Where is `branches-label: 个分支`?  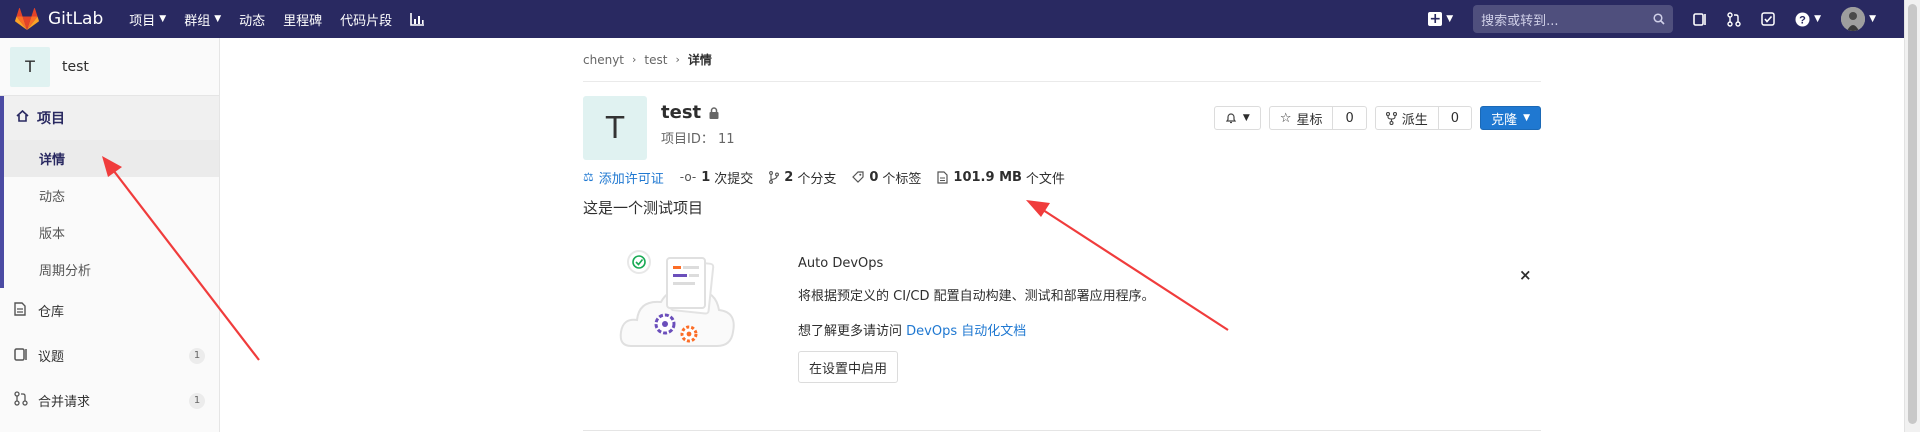
branches-label: 个分支 is located at coordinates (817, 179).